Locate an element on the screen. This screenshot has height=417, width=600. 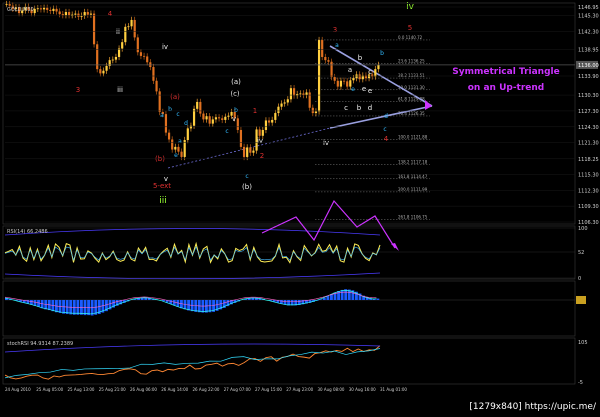
rsi-upper-band is located at coordinates (192, 232).